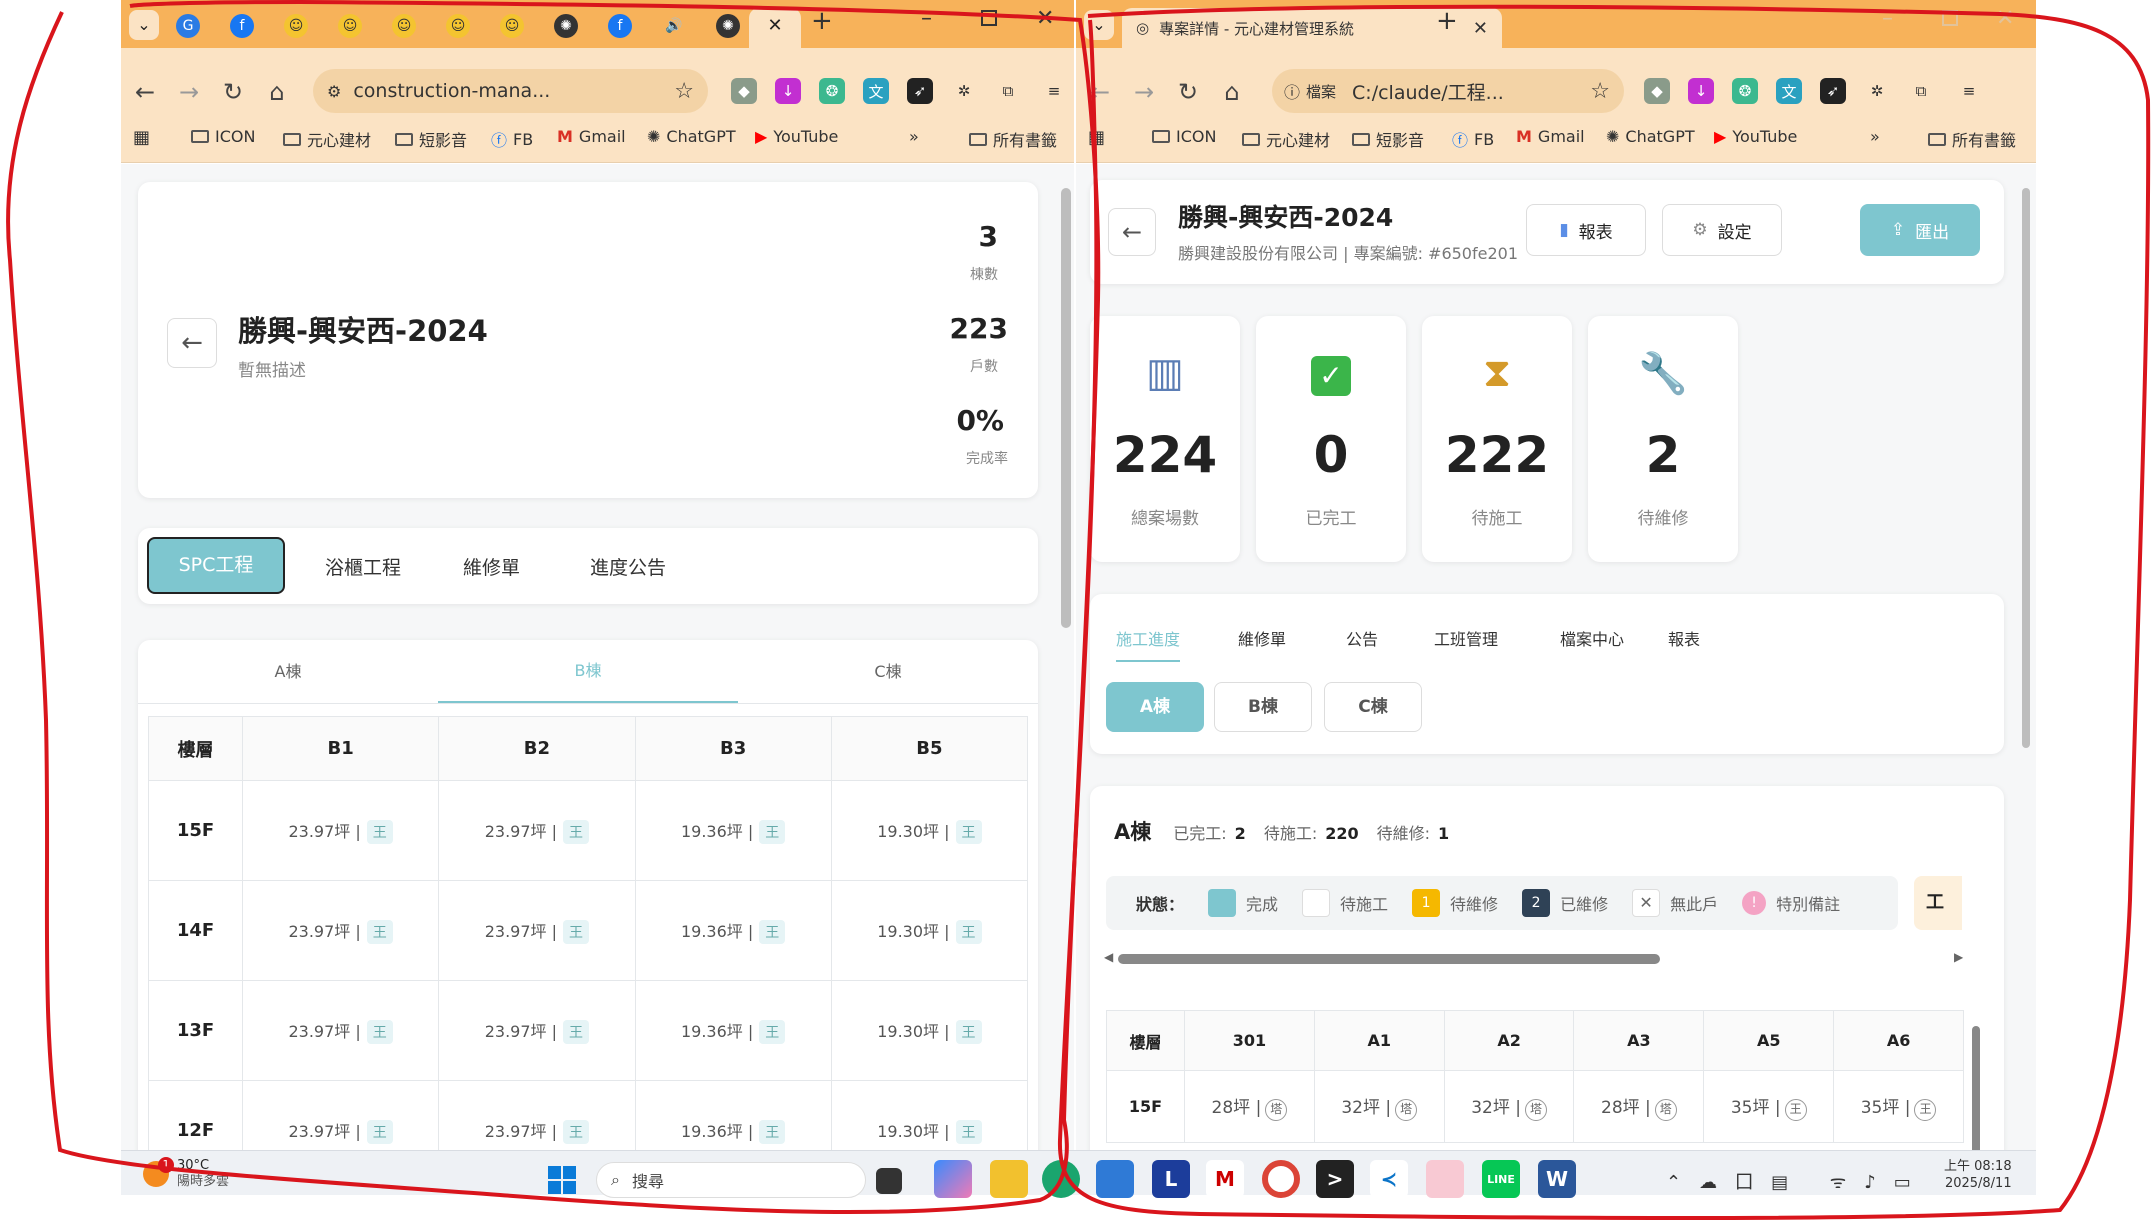  What do you see at coordinates (1066, 408) in the screenshot?
I see `left-scrollbar` at bounding box center [1066, 408].